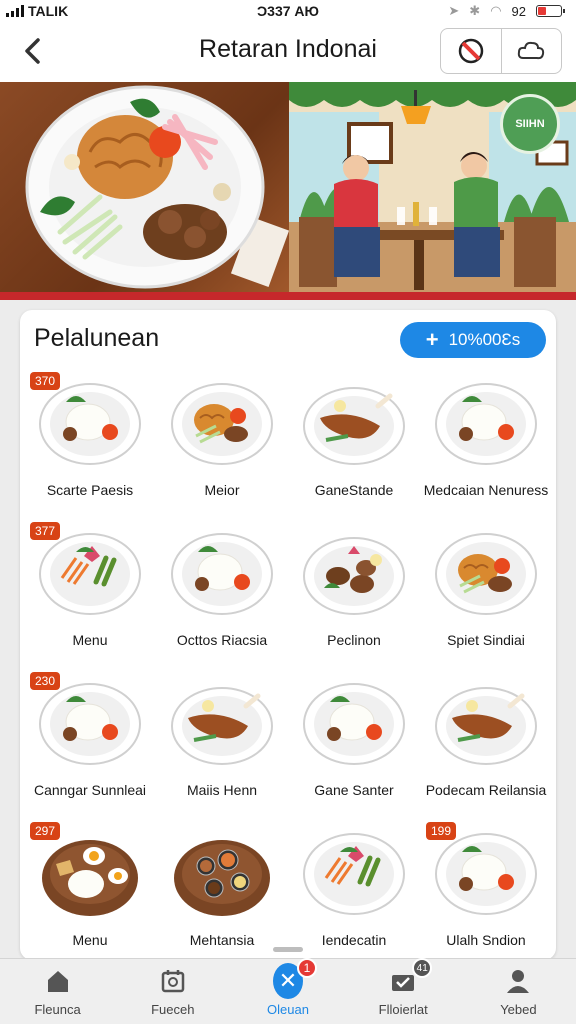 This screenshot has width=576, height=1024. I want to click on add-button: + 10%00Ɛs, so click(473, 340).